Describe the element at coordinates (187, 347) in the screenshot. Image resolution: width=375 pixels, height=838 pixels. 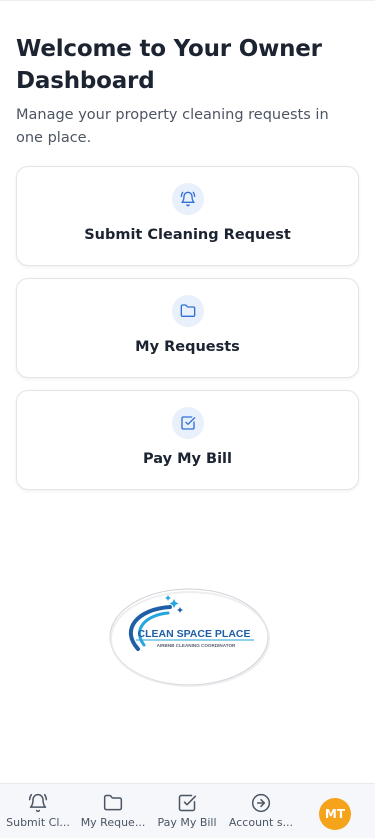
I see `card-label: My Requests` at that location.